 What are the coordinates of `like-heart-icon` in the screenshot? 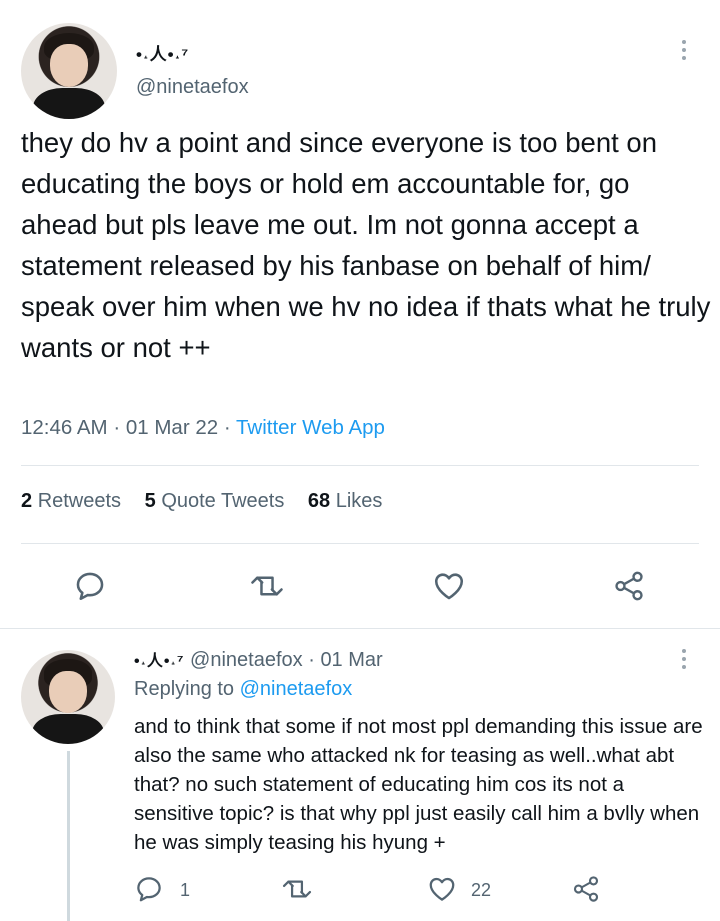 It's located at (449, 586).